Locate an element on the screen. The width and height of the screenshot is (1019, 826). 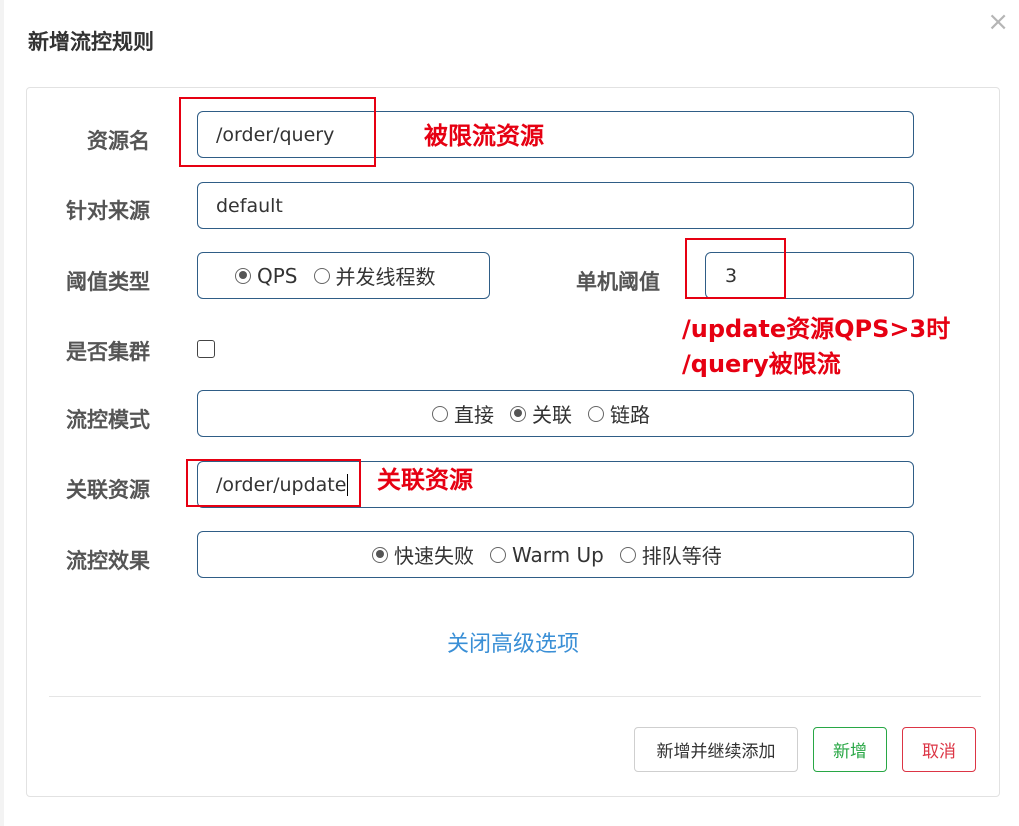
limit-app-label: 针对来源 is located at coordinates (108, 211).